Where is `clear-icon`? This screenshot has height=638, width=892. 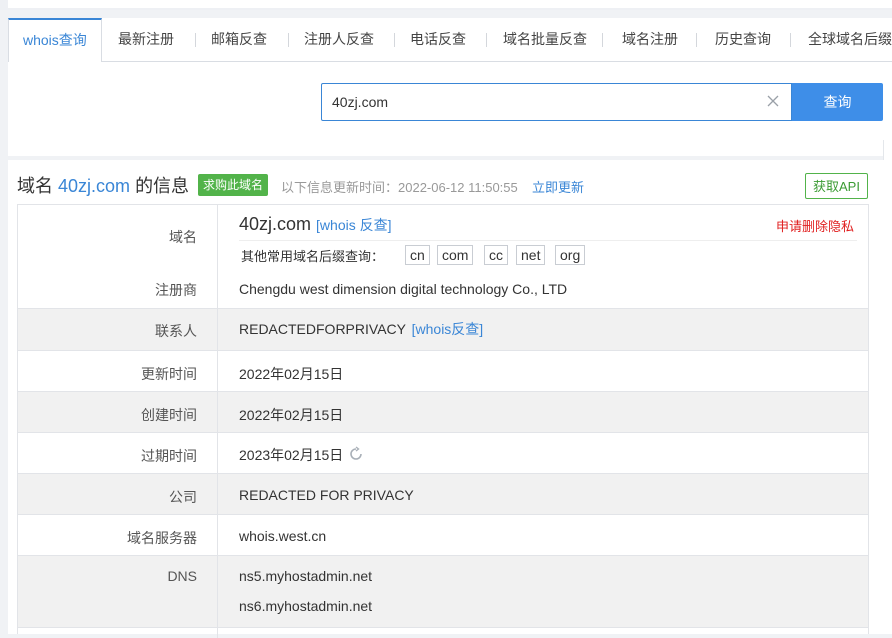
clear-icon is located at coordinates (773, 101).